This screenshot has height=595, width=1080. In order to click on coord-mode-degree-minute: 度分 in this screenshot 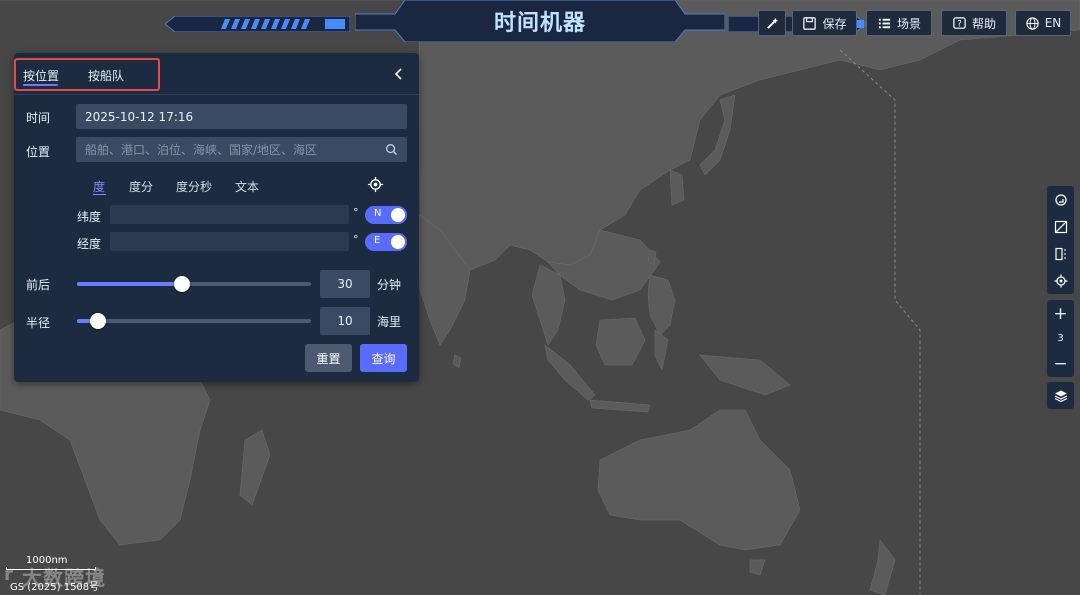, I will do `click(141, 186)`.